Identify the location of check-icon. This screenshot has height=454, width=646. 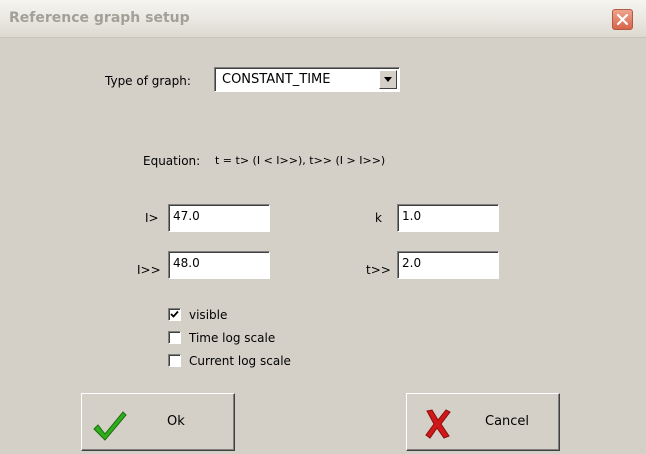
(174, 314).